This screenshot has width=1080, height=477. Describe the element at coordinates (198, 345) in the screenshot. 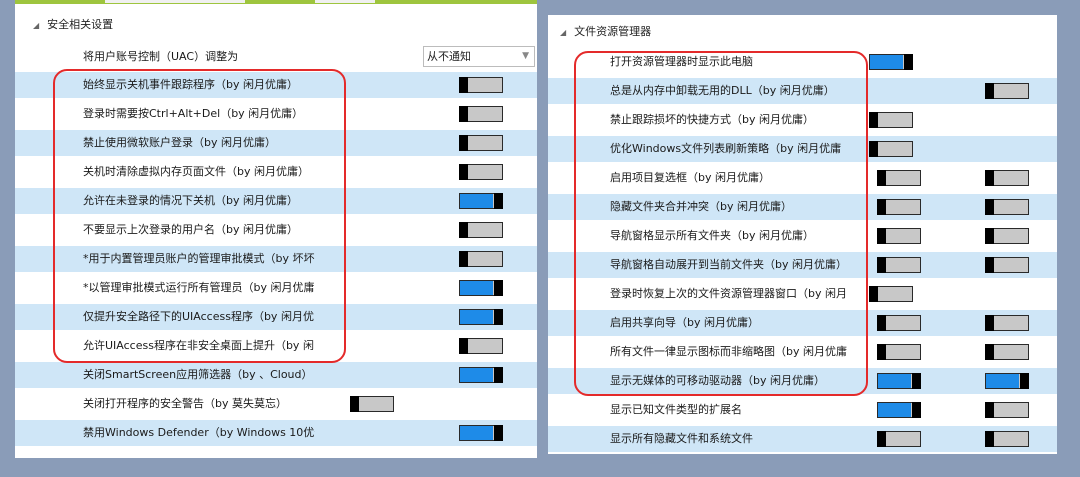

I see `setting-label: 允许UIAccess程序在非安全桌面上提升（by 闲` at that location.